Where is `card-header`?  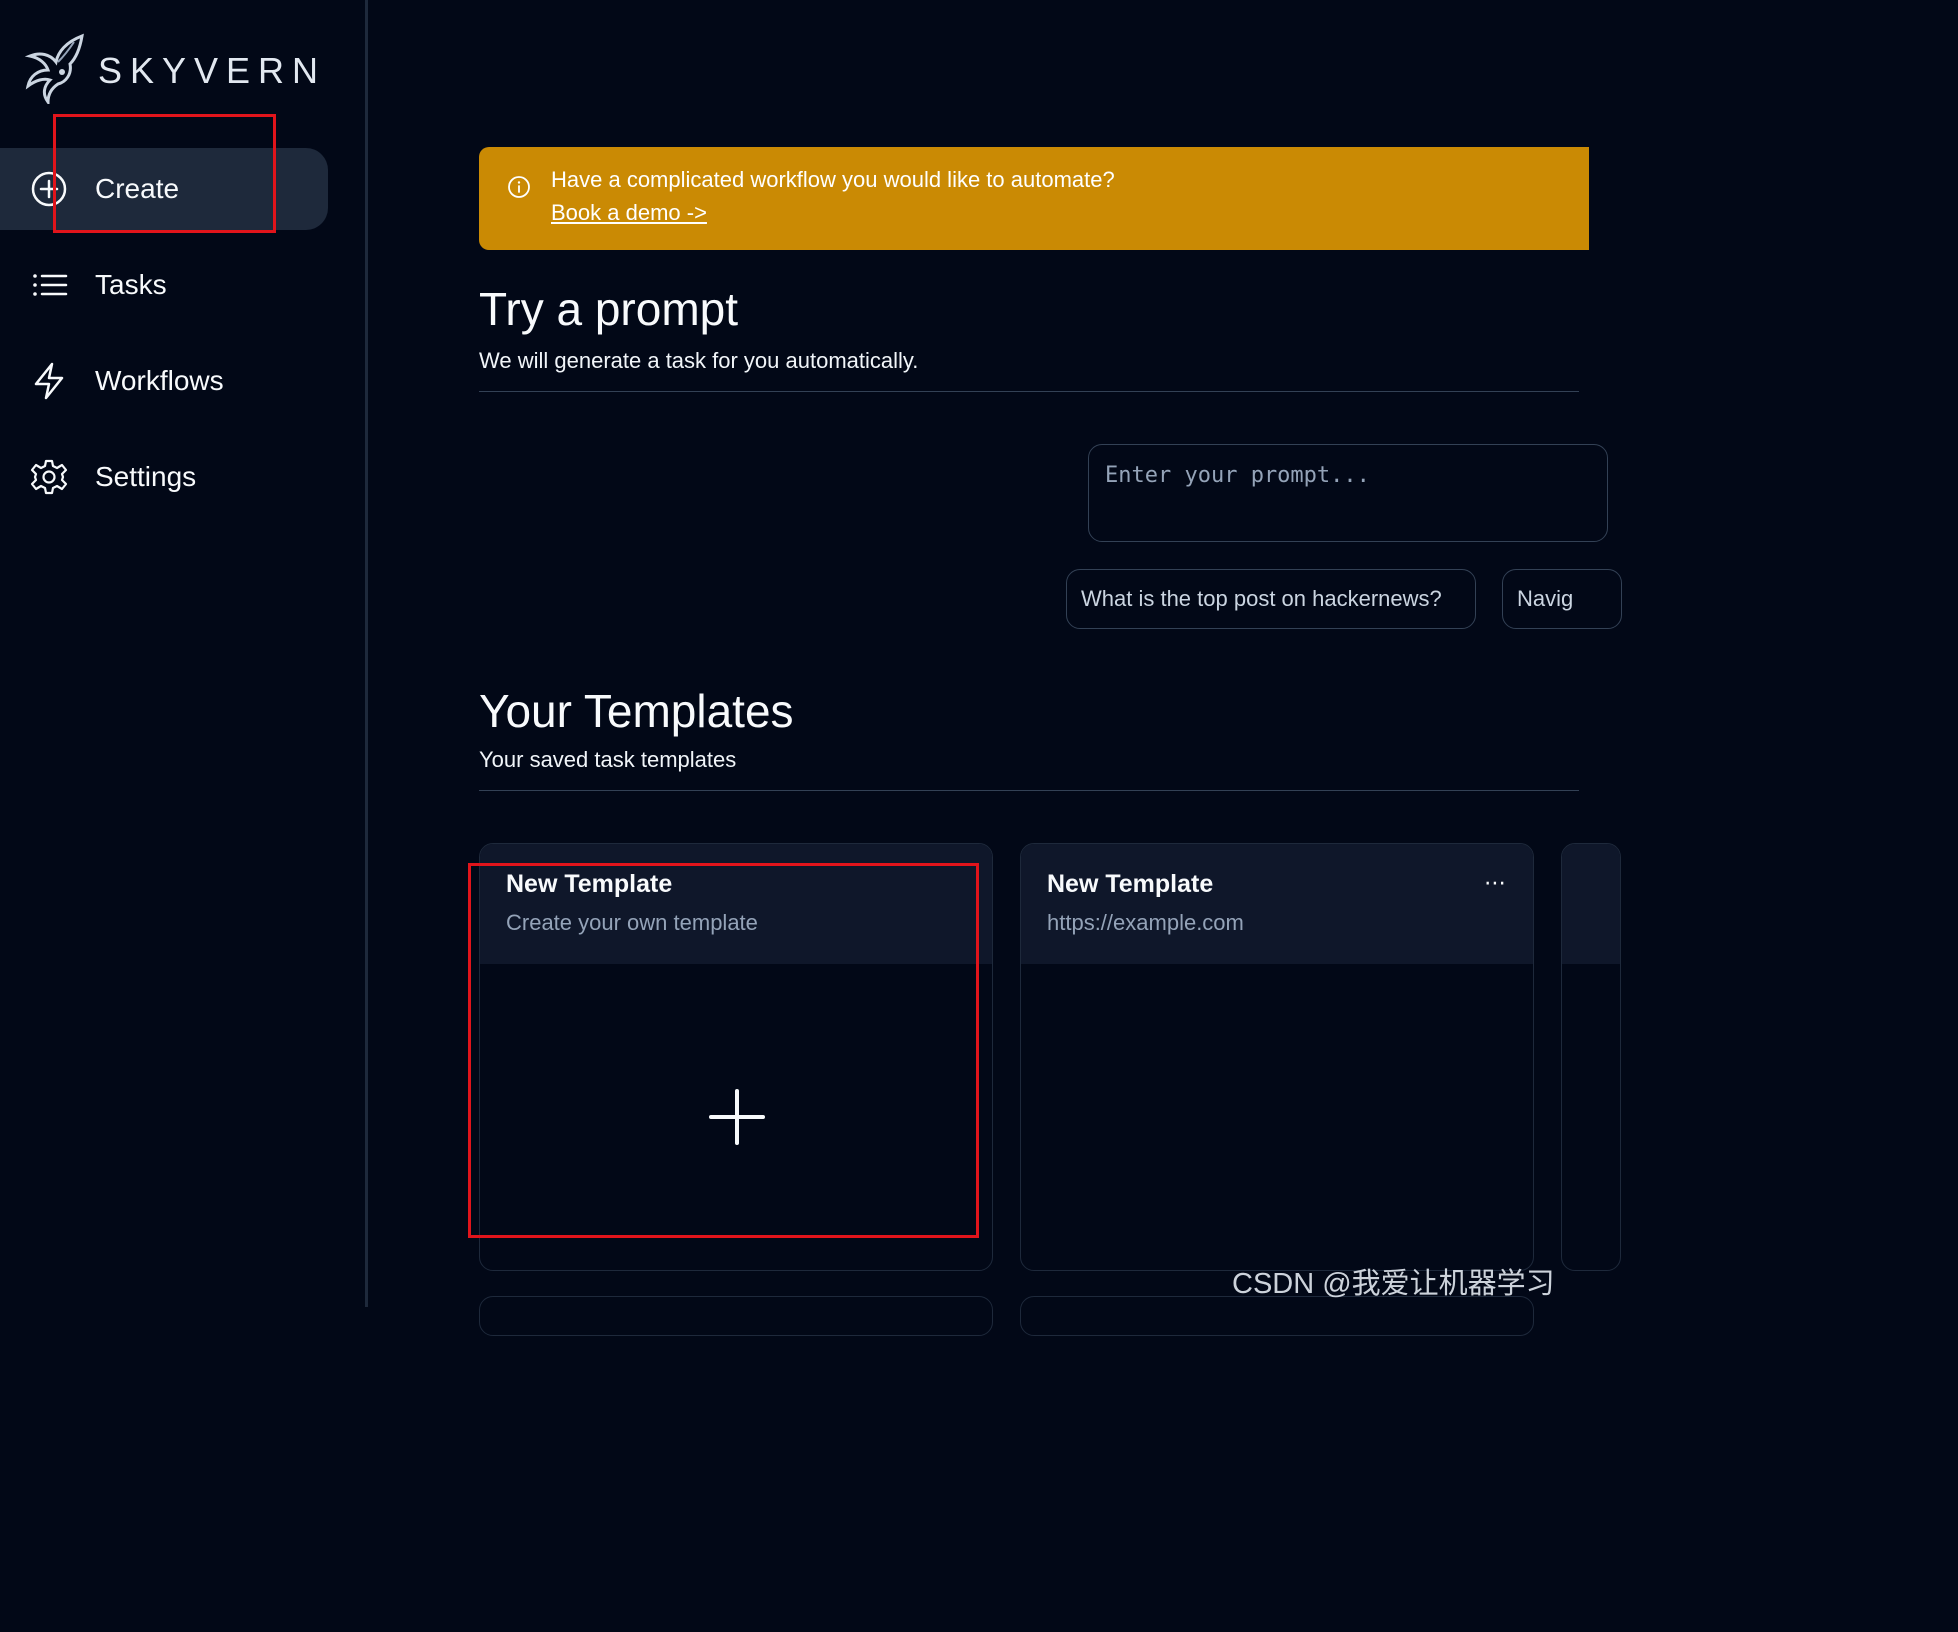 card-header is located at coordinates (1591, 904).